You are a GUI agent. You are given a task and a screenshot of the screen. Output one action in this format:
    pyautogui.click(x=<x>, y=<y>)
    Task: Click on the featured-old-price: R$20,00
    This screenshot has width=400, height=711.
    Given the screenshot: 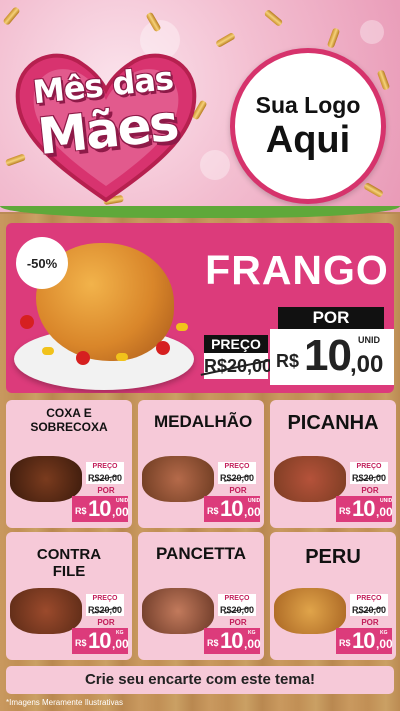 What is the action you would take?
    pyautogui.click(x=238, y=366)
    